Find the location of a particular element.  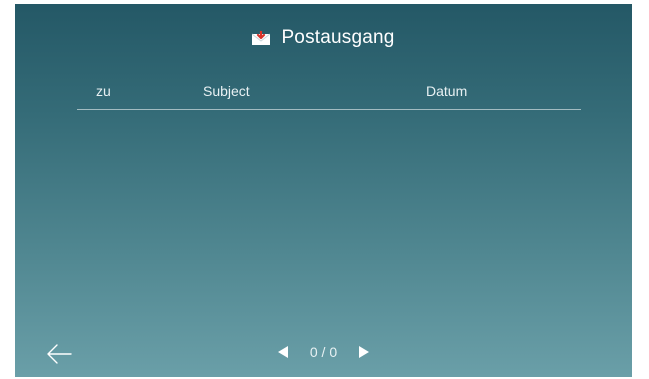

next-page-button is located at coordinates (364, 352).